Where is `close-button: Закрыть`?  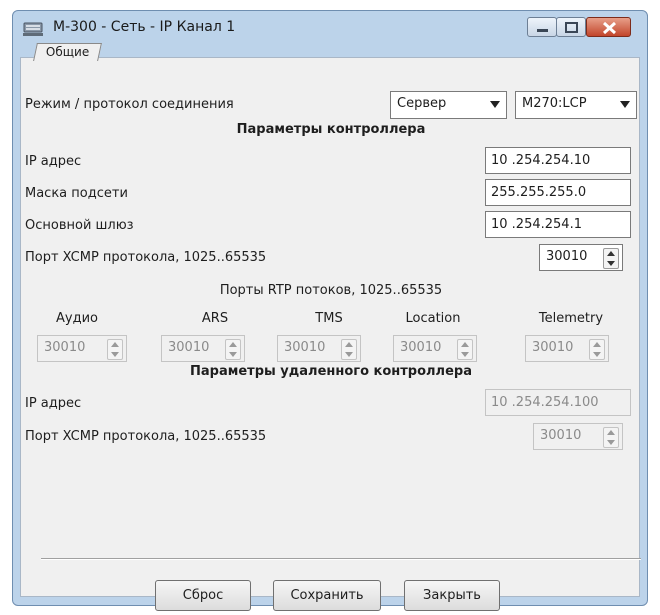
close-button: Закрыть is located at coordinates (452, 595).